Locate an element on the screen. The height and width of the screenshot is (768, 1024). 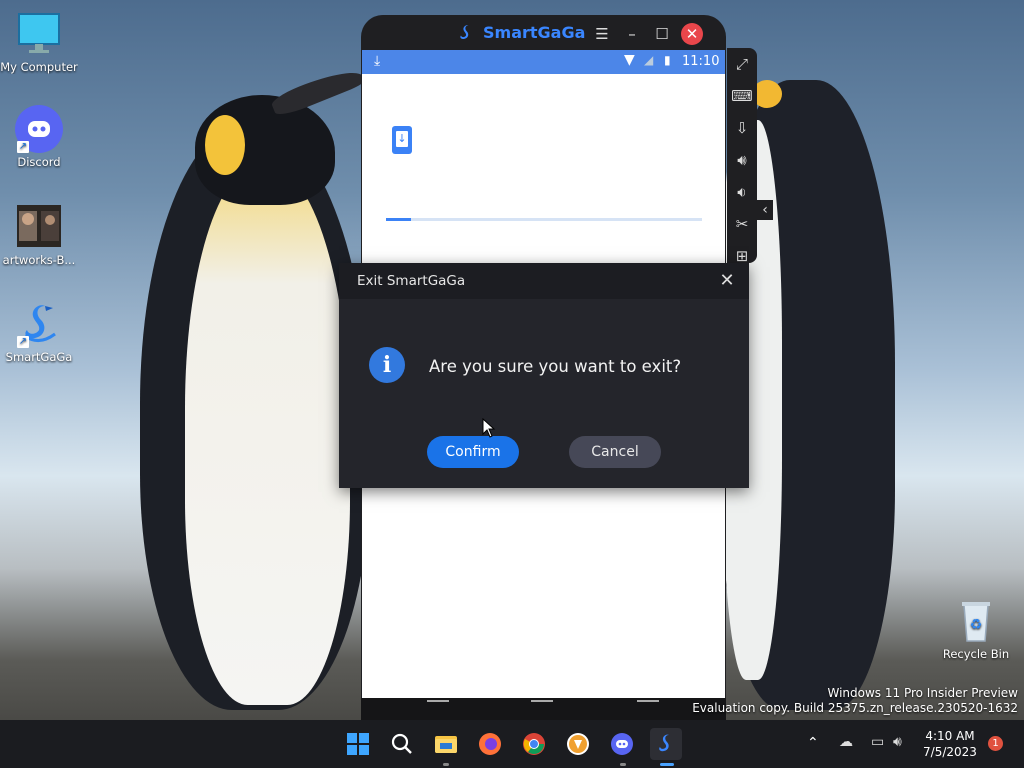
android-nav-bar is located at coordinates (543, 709).